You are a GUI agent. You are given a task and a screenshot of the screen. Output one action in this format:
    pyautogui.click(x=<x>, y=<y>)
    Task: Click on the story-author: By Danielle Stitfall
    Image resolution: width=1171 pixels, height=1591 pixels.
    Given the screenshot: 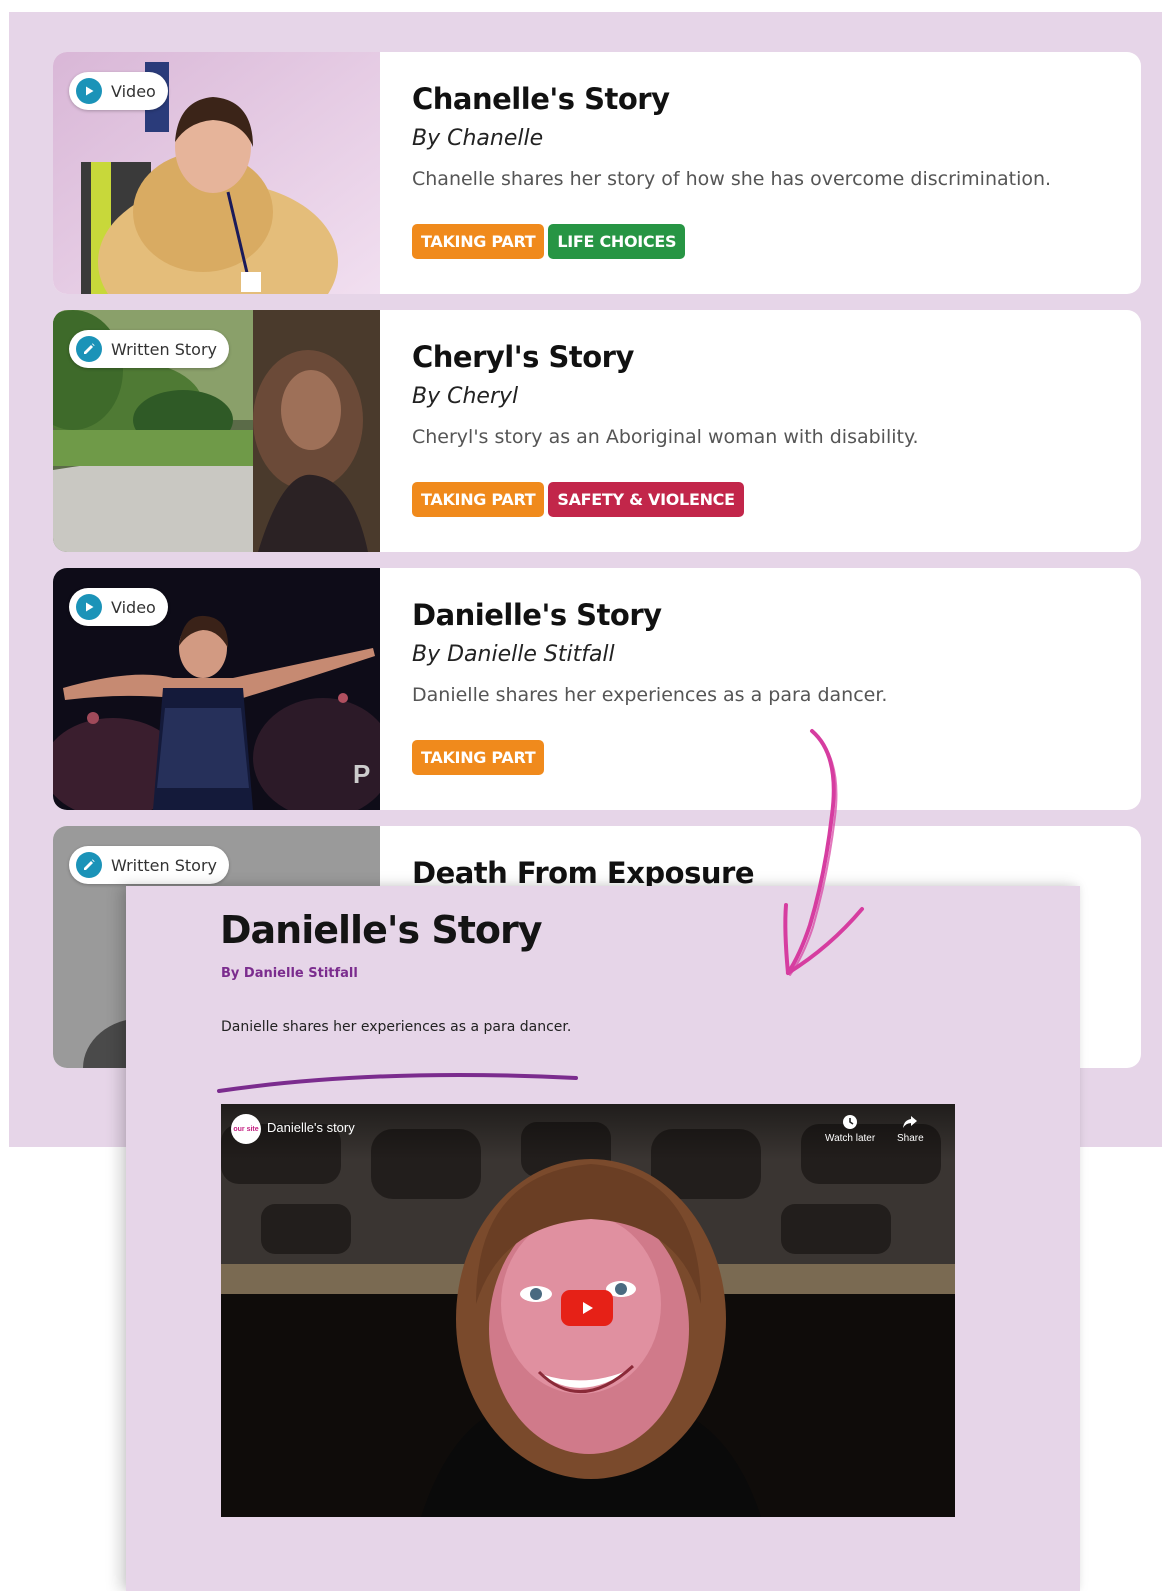 What is the action you would take?
    pyautogui.click(x=513, y=654)
    